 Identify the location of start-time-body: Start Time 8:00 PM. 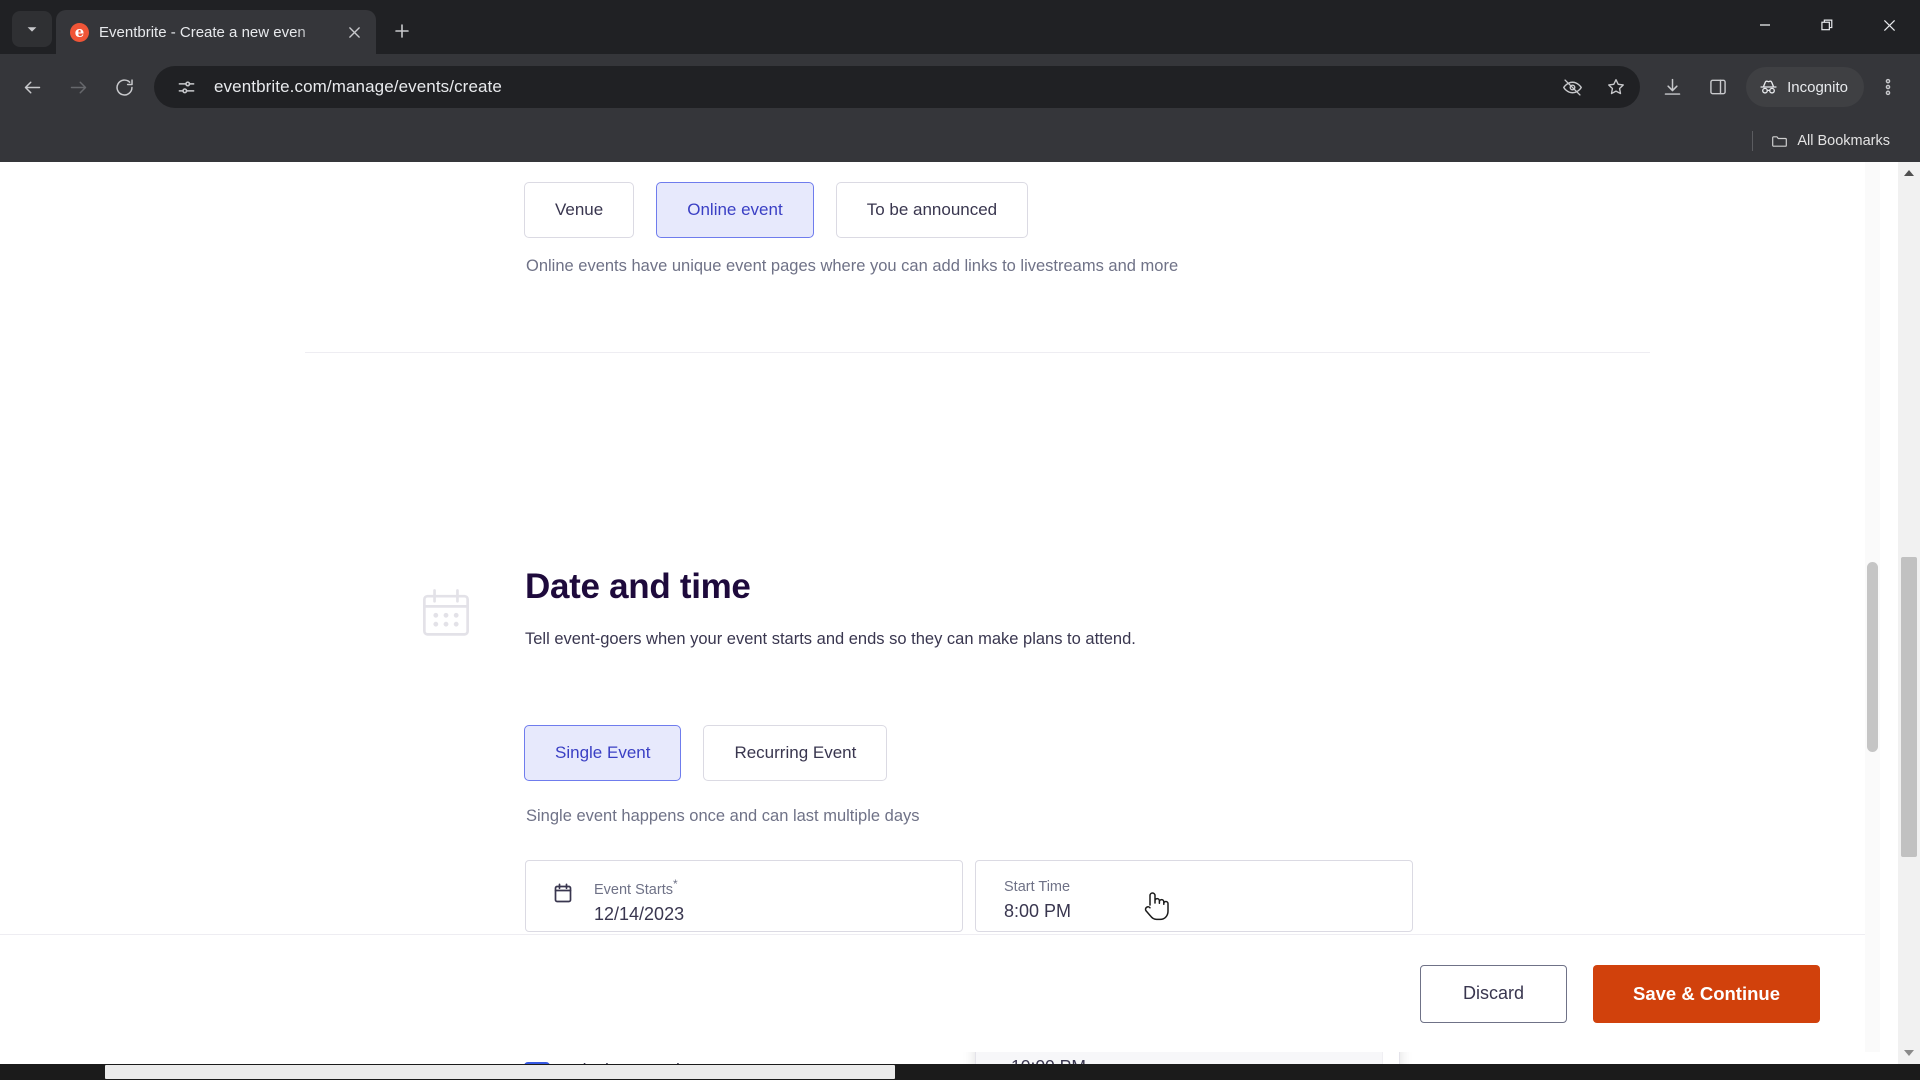
(1037, 900).